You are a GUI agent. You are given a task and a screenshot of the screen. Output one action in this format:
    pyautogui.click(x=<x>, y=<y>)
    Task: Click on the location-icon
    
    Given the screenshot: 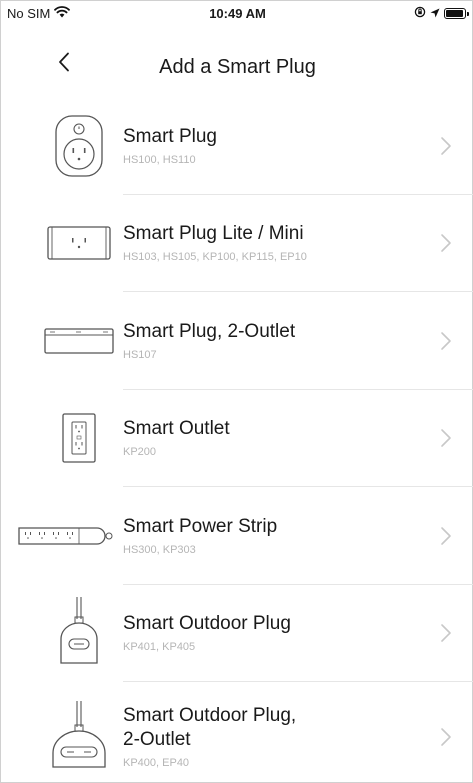 What is the action you would take?
    pyautogui.click(x=435, y=14)
    